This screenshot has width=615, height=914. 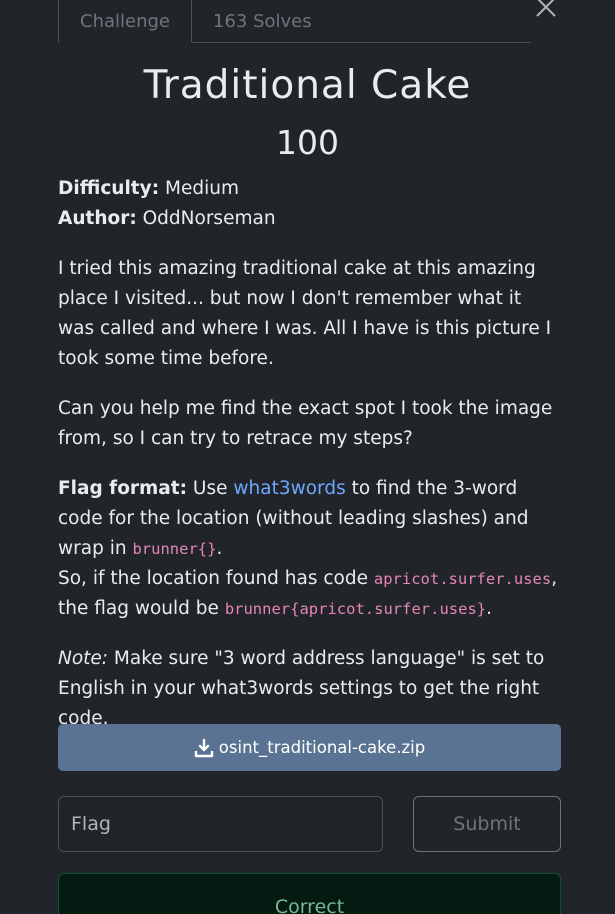 I want to click on what3words-link: what3words, so click(x=289, y=488).